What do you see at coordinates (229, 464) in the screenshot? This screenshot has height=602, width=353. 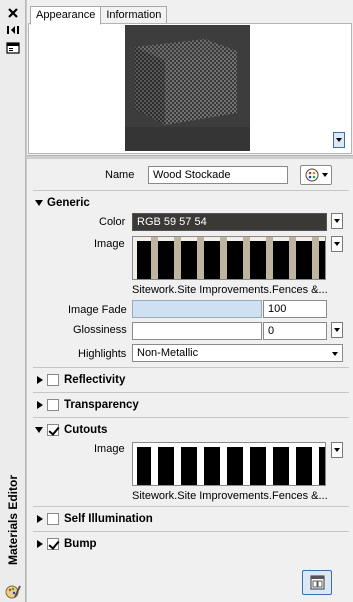 I see `cutouts-image-swatch` at bounding box center [229, 464].